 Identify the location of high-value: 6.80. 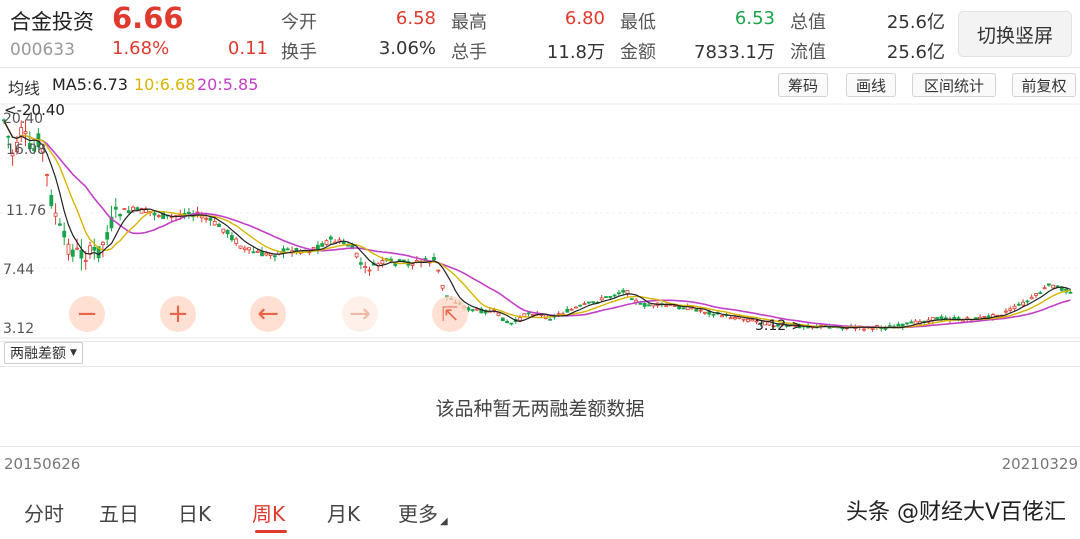
(584, 18).